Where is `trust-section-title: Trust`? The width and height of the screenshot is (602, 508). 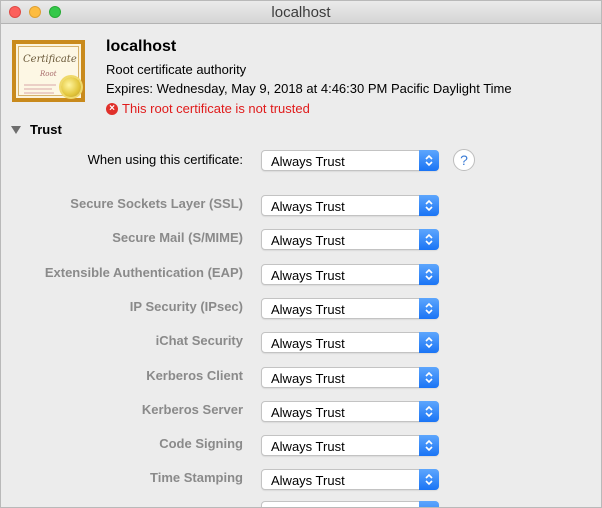
trust-section-title: Trust is located at coordinates (46, 129).